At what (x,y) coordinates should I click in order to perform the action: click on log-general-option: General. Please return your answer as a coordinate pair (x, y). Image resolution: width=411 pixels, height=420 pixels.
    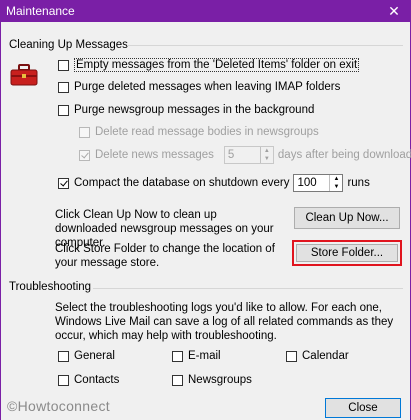
    Looking at the image, I should click on (86, 356).